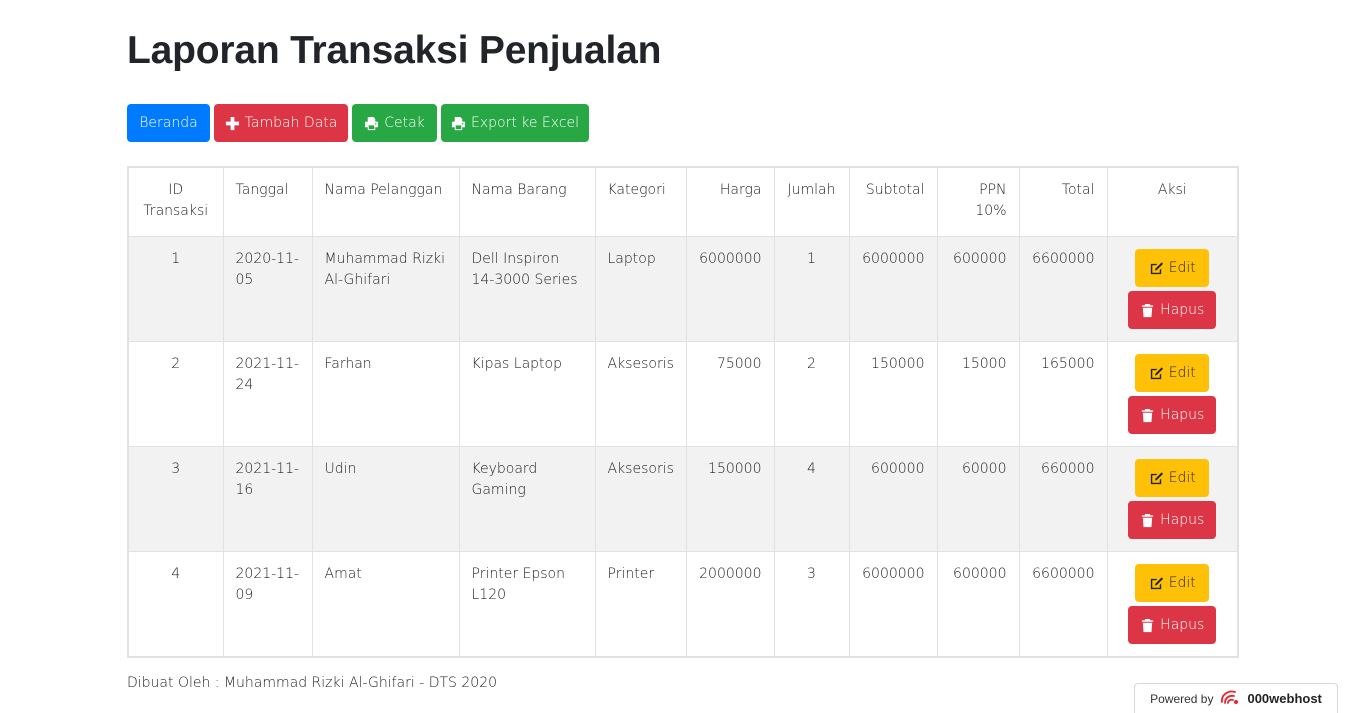 Image resolution: width=1364 pixels, height=713 pixels. I want to click on cell-tanggal: 2021-11-16, so click(267, 499).